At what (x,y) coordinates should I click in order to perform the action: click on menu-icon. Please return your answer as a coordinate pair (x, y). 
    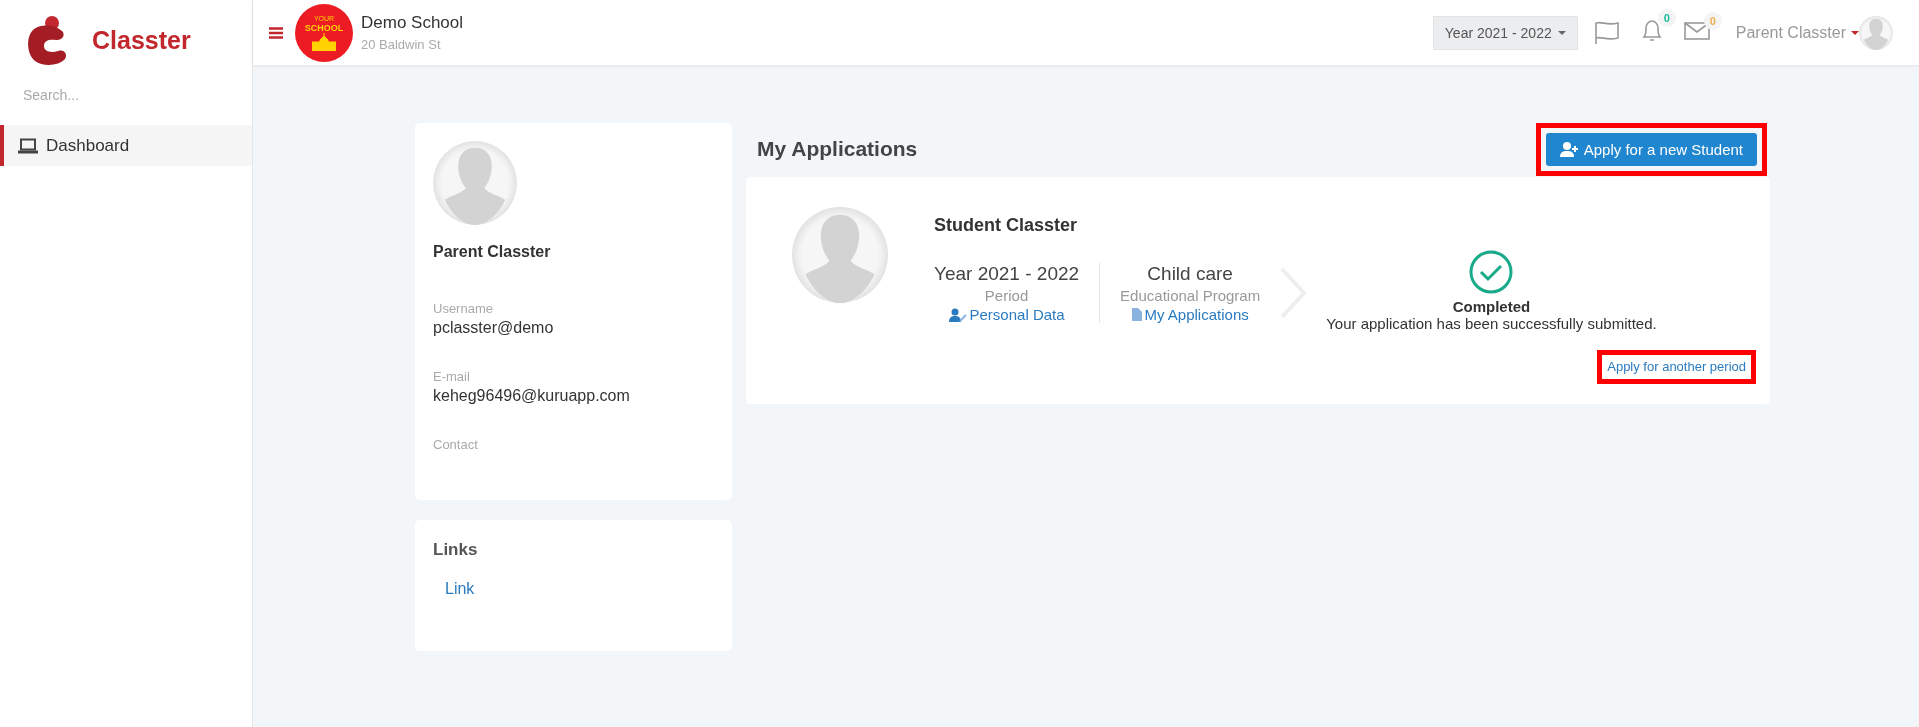
    Looking at the image, I should click on (276, 32).